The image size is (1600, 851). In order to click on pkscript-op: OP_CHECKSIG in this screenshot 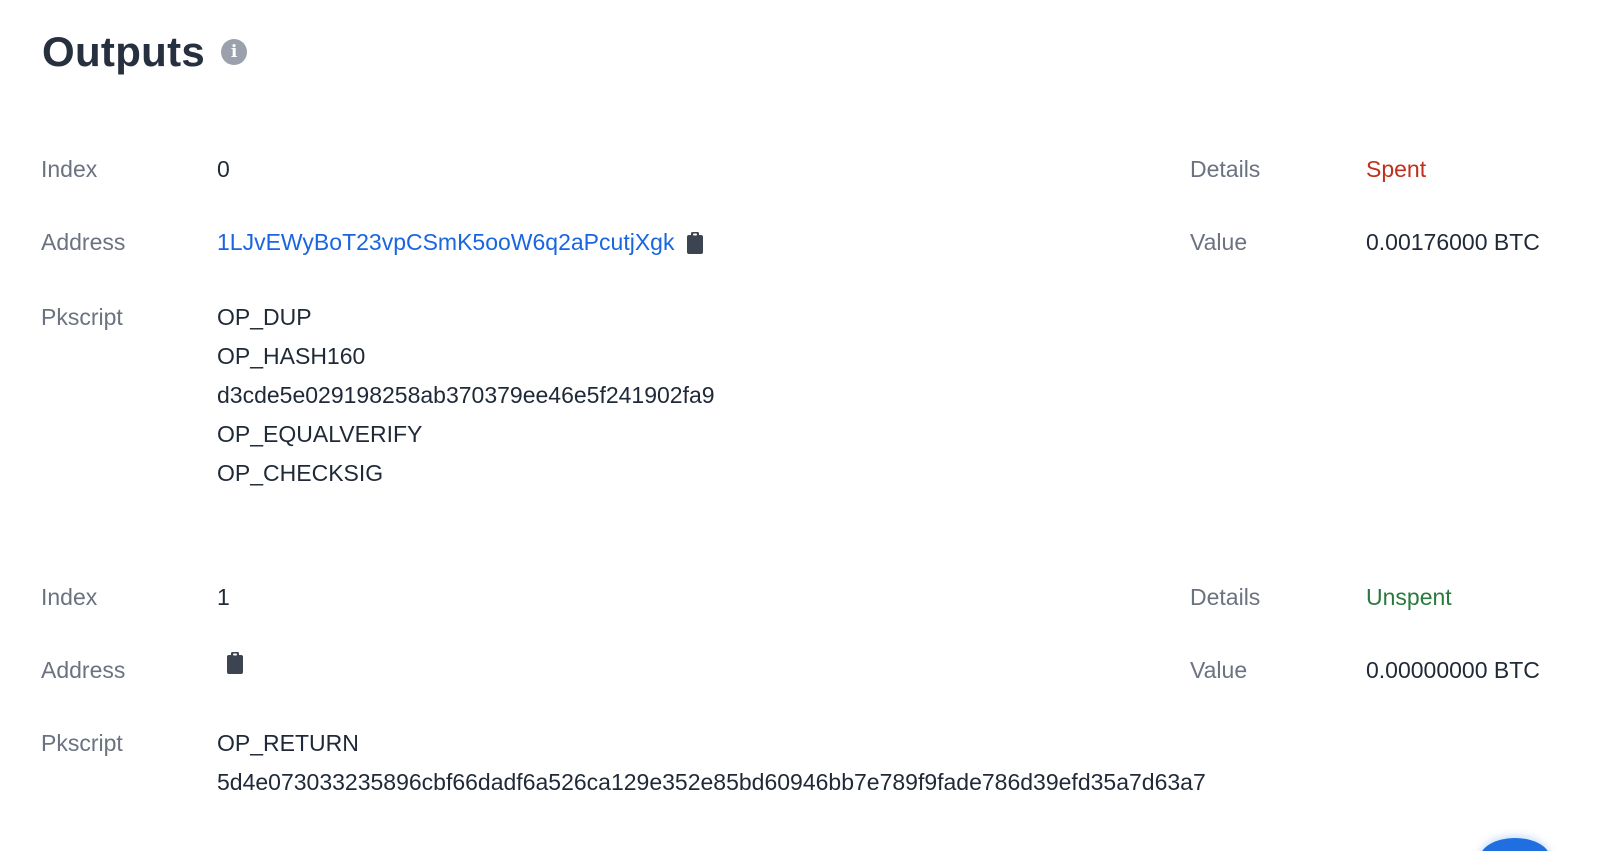, I will do `click(300, 473)`.